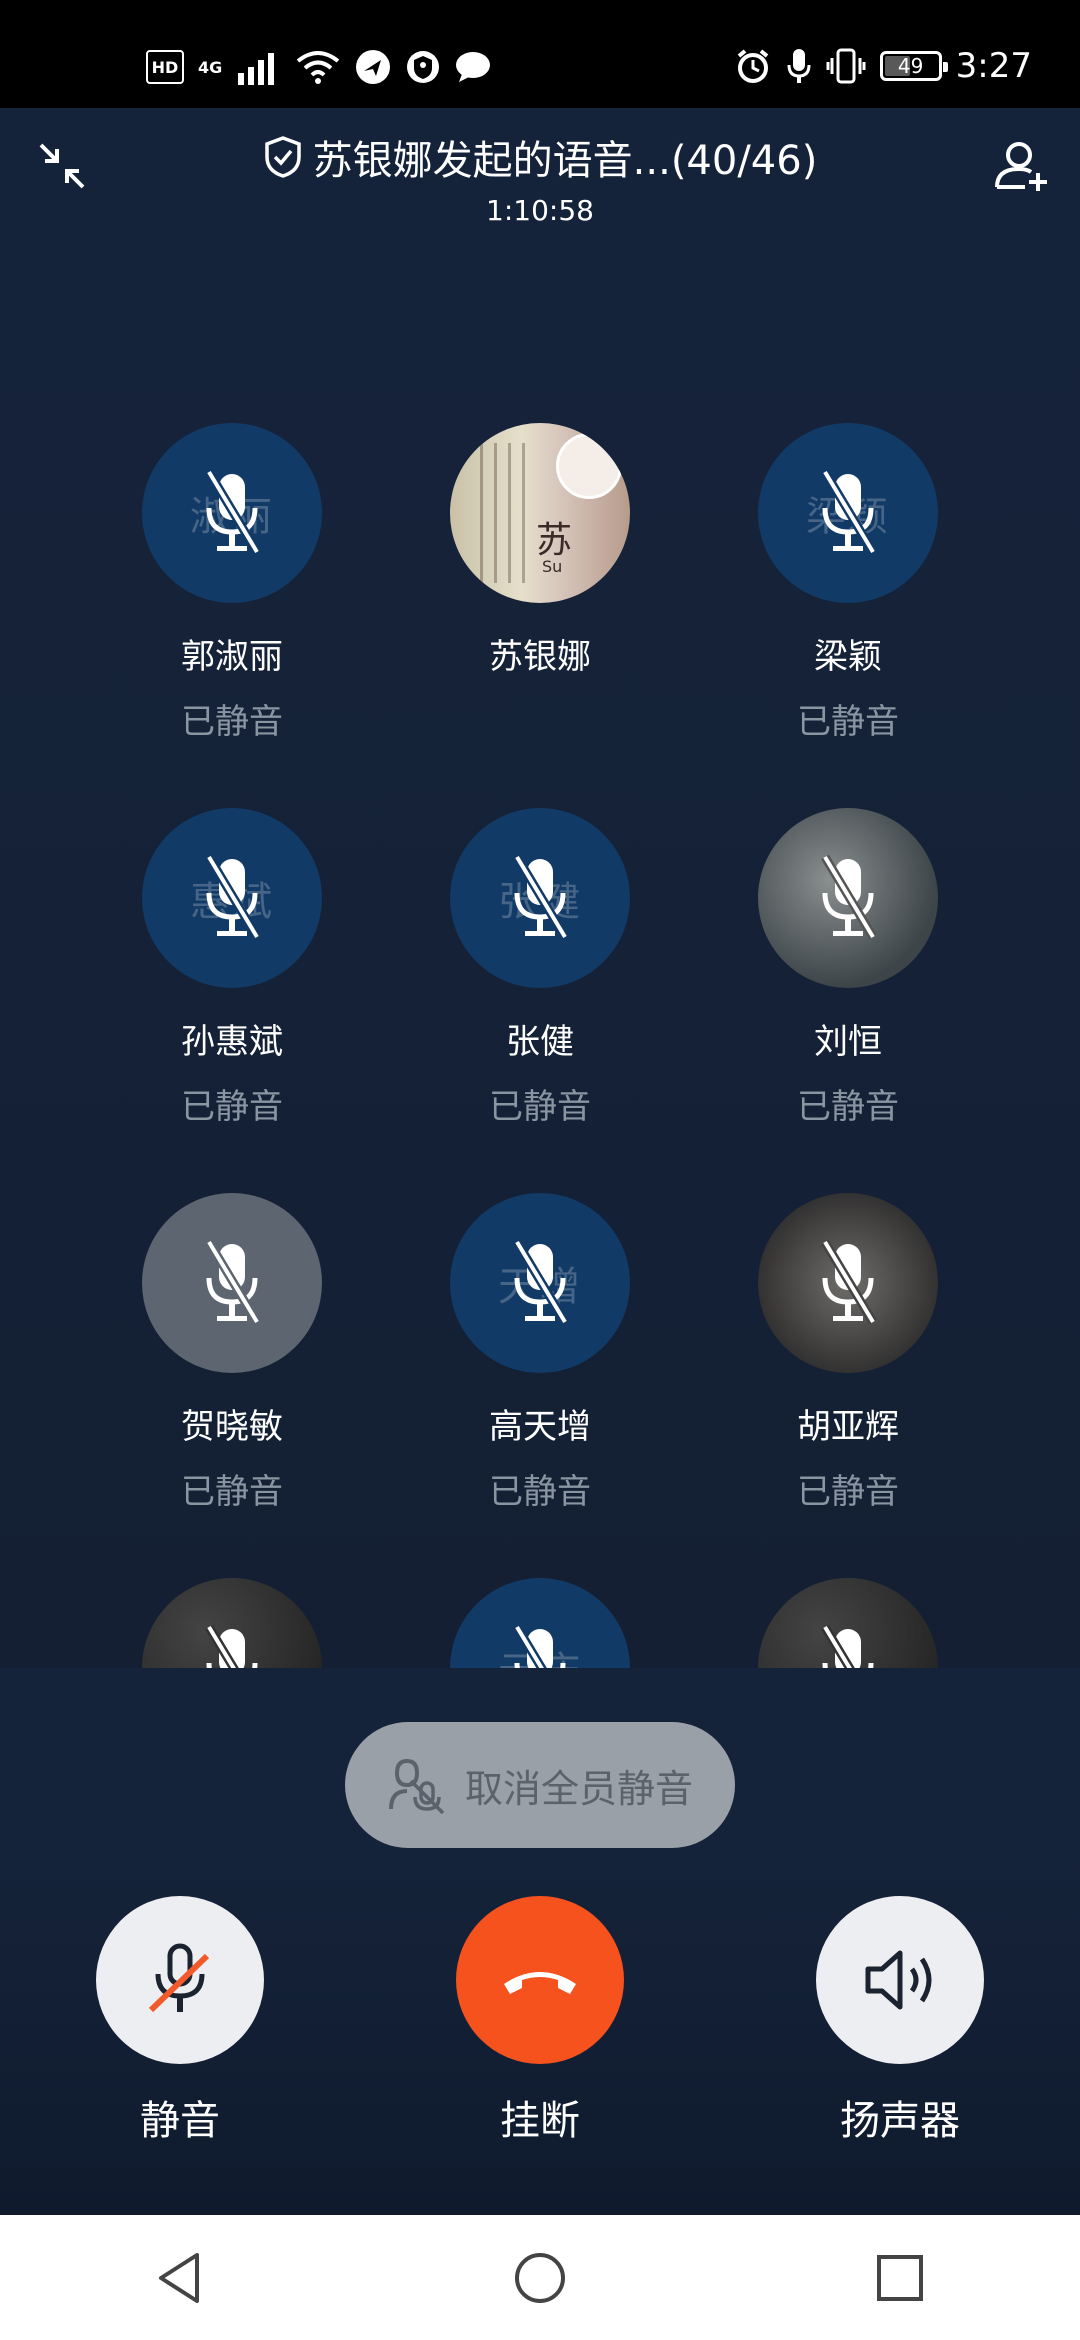 This screenshot has width=1080, height=2340. I want to click on participant-card: 惠斌 孙惠斌 已静音, so click(232, 968).